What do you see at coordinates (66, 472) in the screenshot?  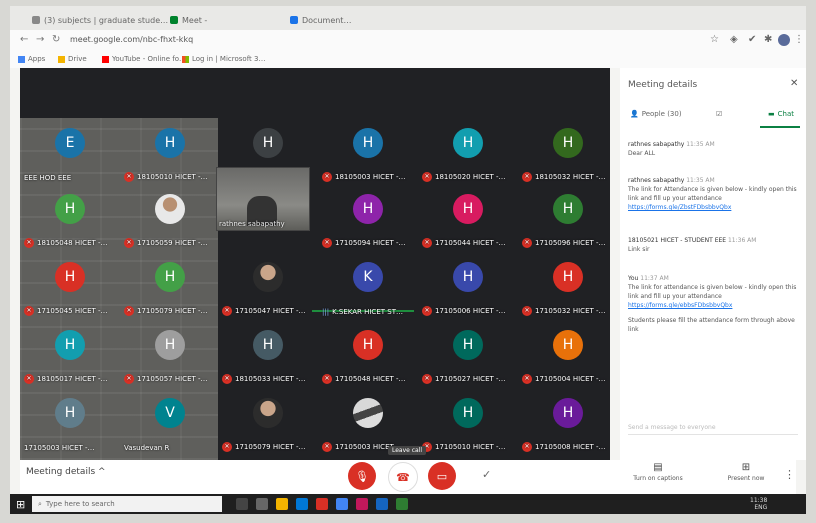 I see `meeting-details-button: Meeting details ^` at bounding box center [66, 472].